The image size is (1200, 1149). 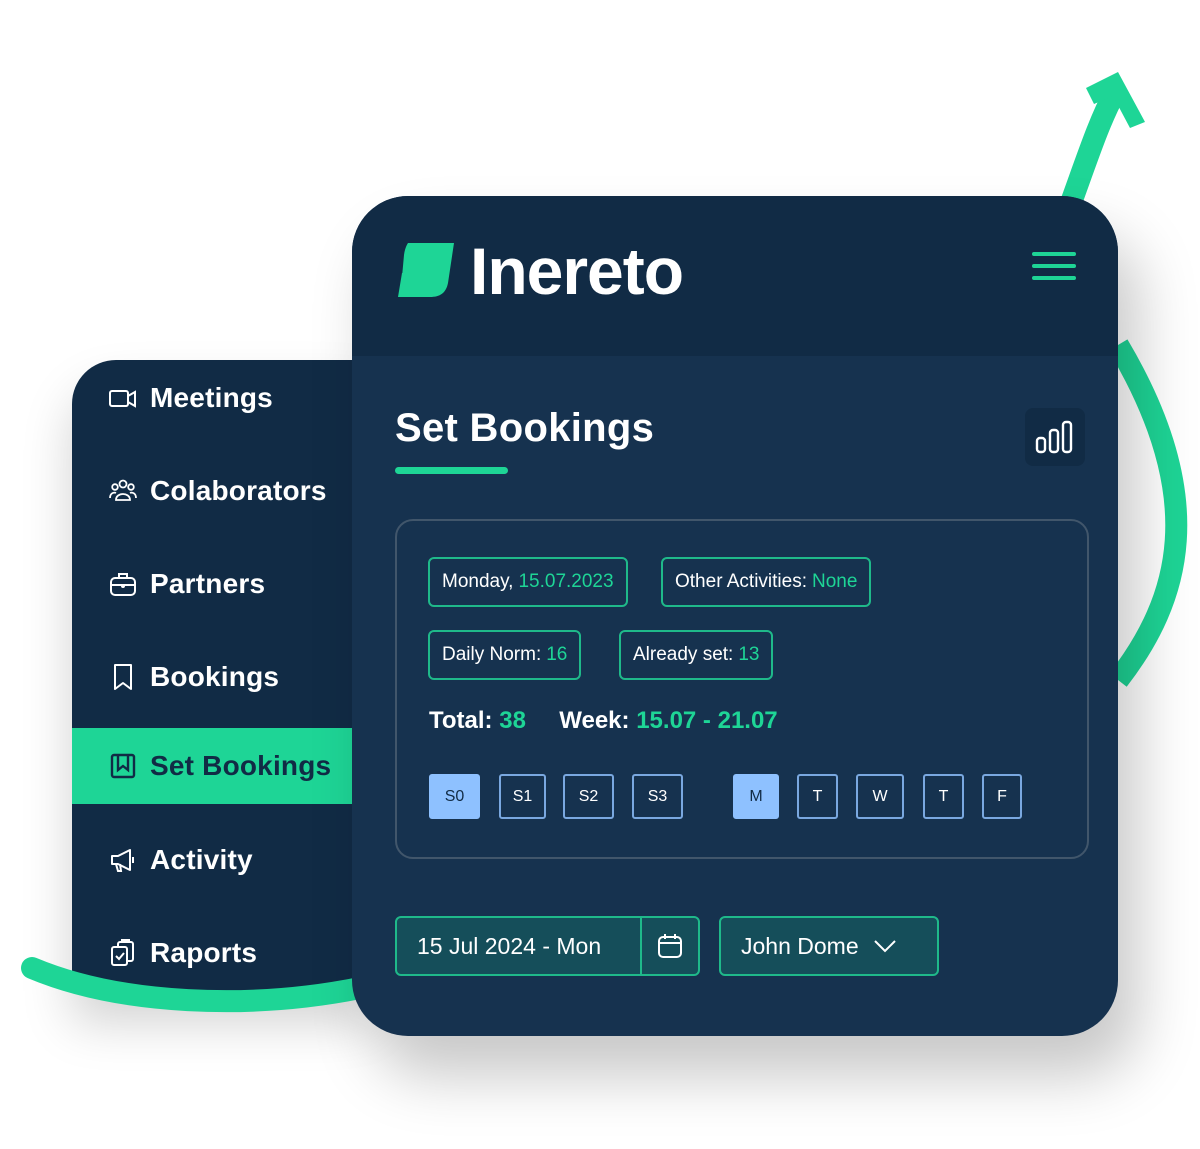 What do you see at coordinates (749, 654) in the screenshot?
I see `chip-value: 13` at bounding box center [749, 654].